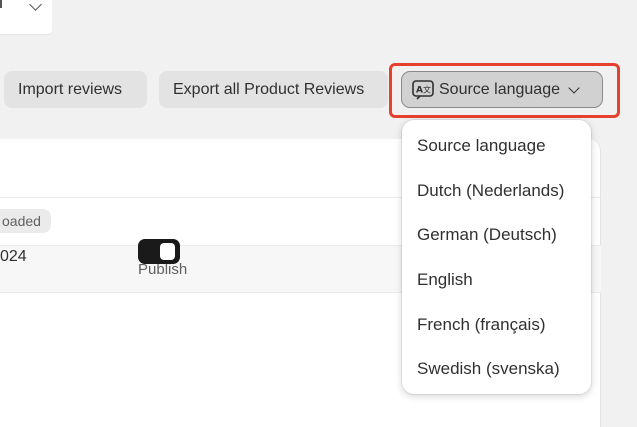 This screenshot has height=427, width=637. What do you see at coordinates (1, 4) in the screenshot?
I see `select-edge` at bounding box center [1, 4].